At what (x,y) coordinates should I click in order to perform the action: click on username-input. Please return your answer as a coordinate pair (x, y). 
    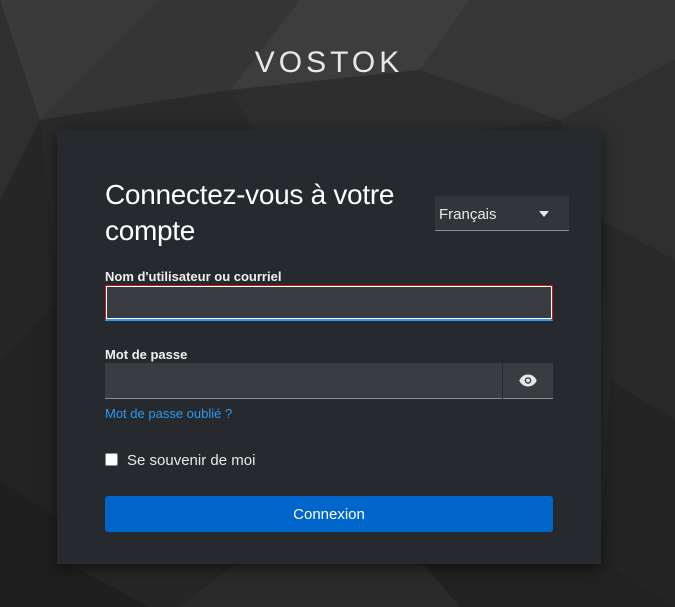
    Looking at the image, I should click on (329, 303).